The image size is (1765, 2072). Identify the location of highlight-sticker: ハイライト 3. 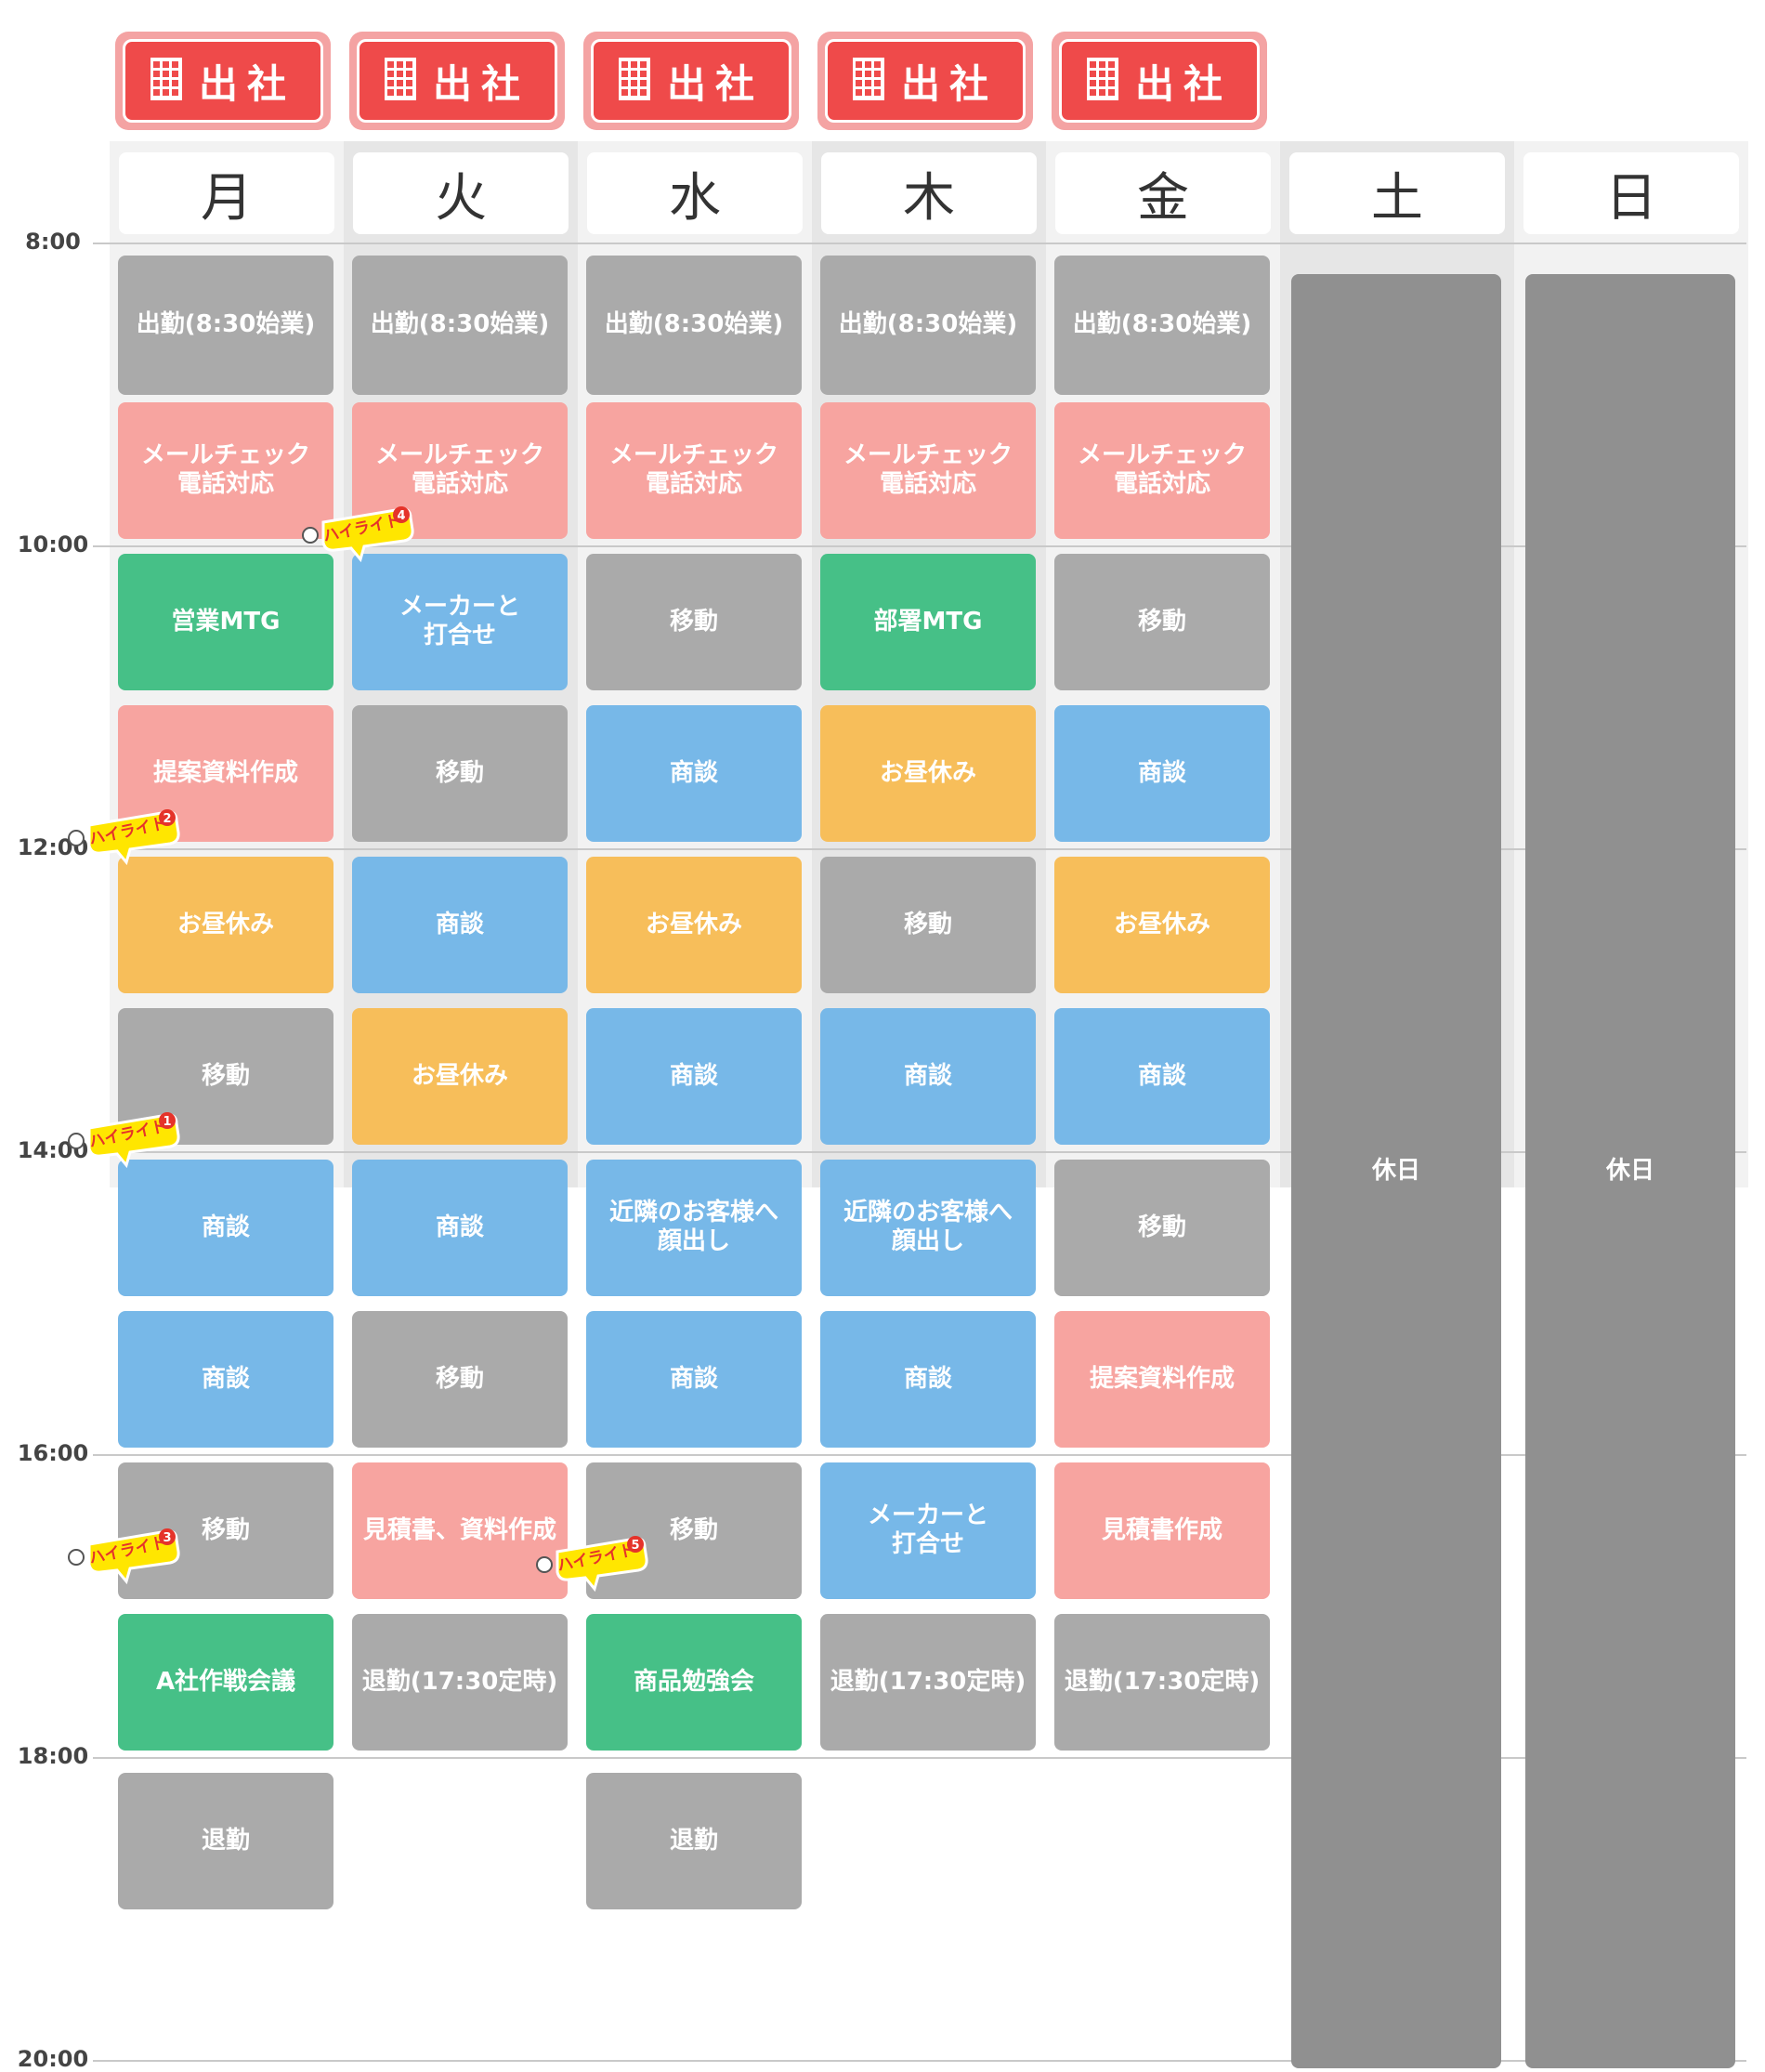
(123, 1556).